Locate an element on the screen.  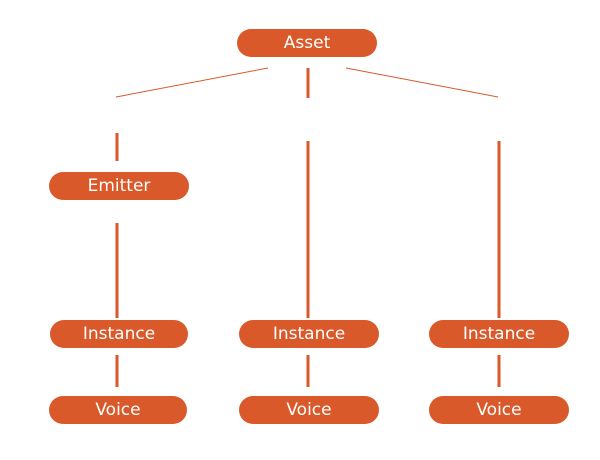
instance-node-2: Instance is located at coordinates (309, 334).